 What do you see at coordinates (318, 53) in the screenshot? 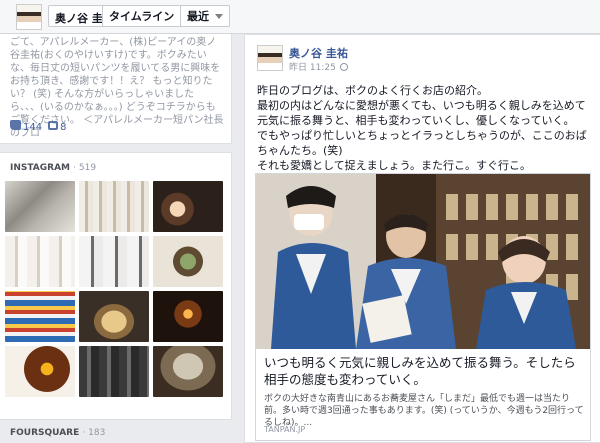
I see `author-name-link: 奥ノ谷 圭祐` at bounding box center [318, 53].